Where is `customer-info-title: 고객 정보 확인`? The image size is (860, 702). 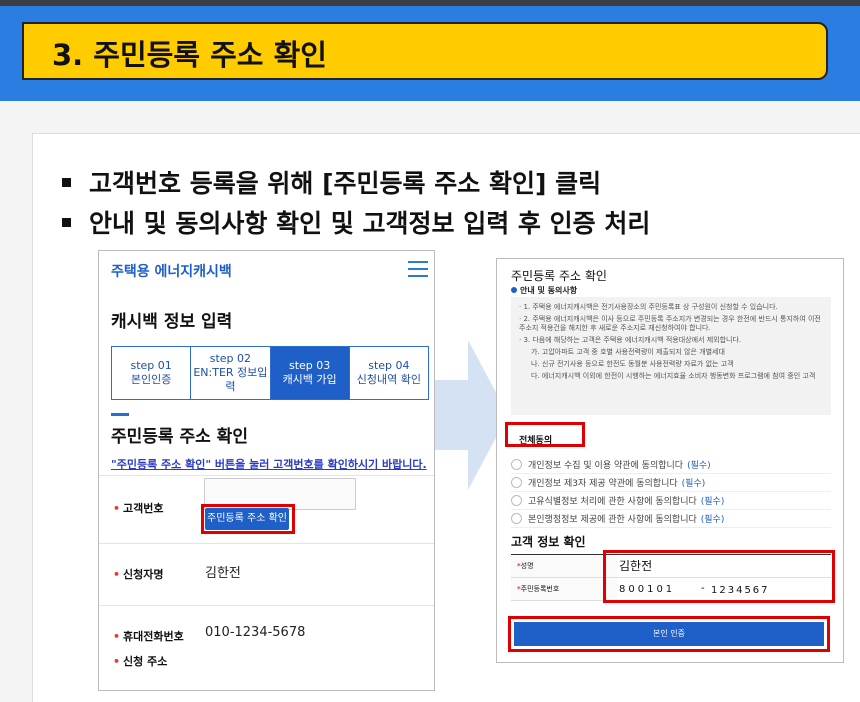 customer-info-title: 고객 정보 확인 is located at coordinates (548, 542).